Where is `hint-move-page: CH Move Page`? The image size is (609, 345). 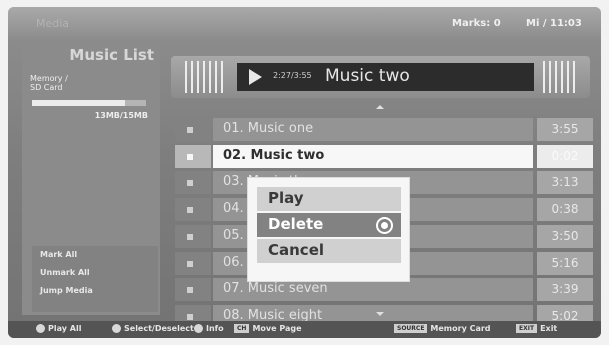
hint-move-page: CH Move Page is located at coordinates (268, 328).